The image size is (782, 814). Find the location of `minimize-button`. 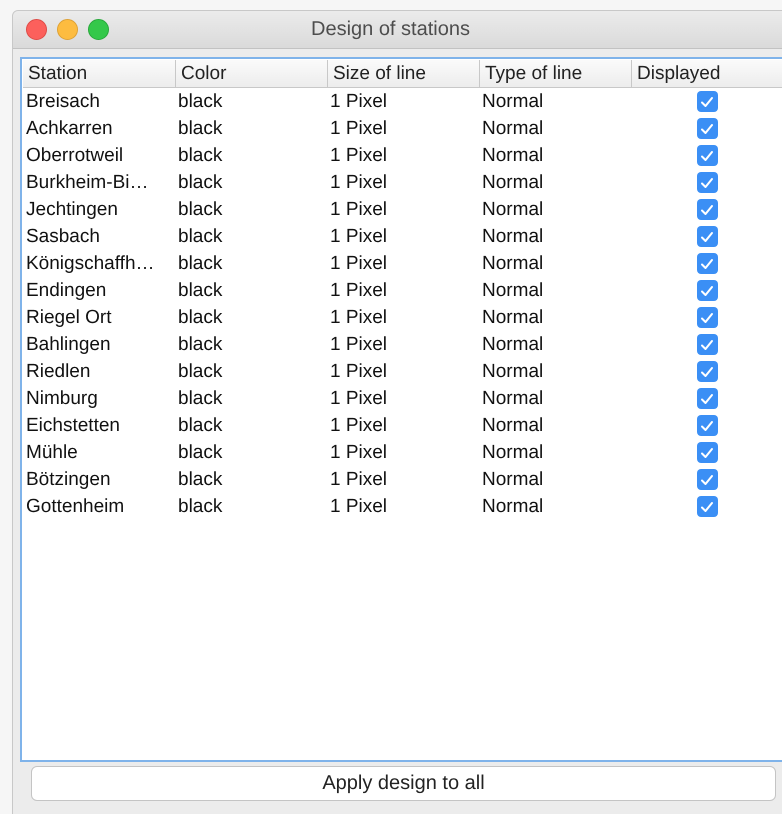

minimize-button is located at coordinates (67, 29).